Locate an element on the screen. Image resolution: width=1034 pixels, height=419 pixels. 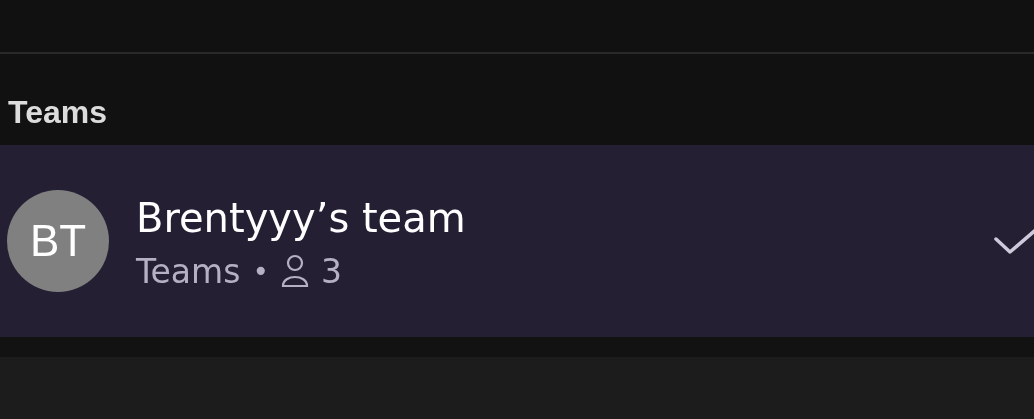
section-heading: Teams is located at coordinates (57, 113).